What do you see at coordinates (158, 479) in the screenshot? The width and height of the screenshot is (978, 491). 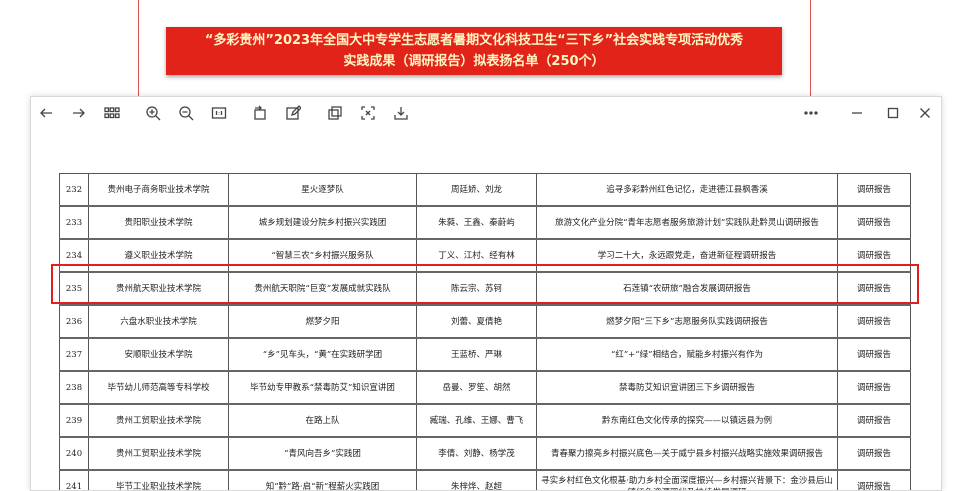 I see `school-name-cell: 毕节工业职业技术学院` at bounding box center [158, 479].